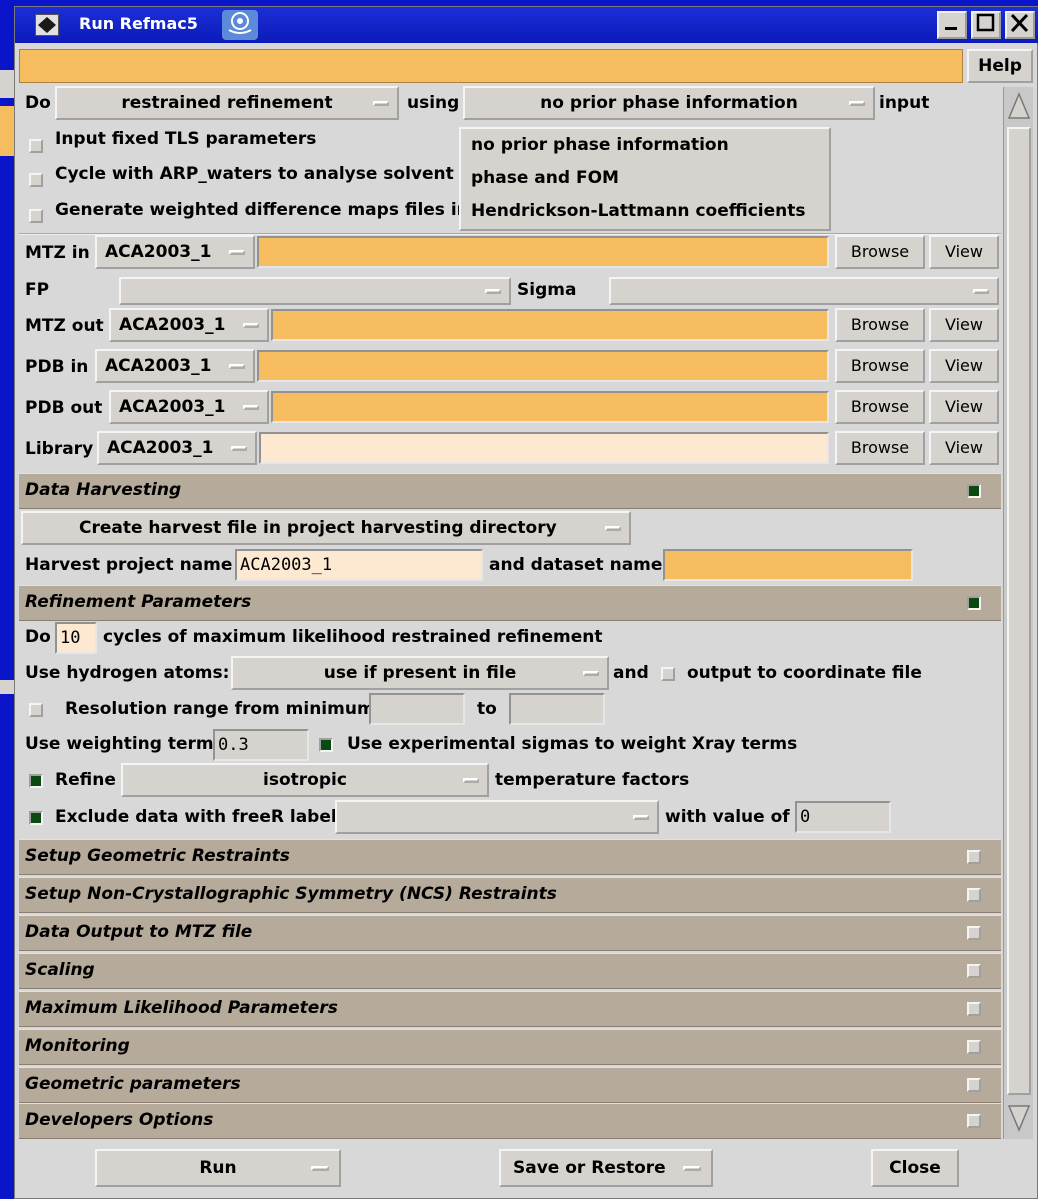 This screenshot has height=1199, width=1038. Describe the element at coordinates (510, 603) in the screenshot. I see `section-refinement-parameters: Refinement Parameters` at that location.